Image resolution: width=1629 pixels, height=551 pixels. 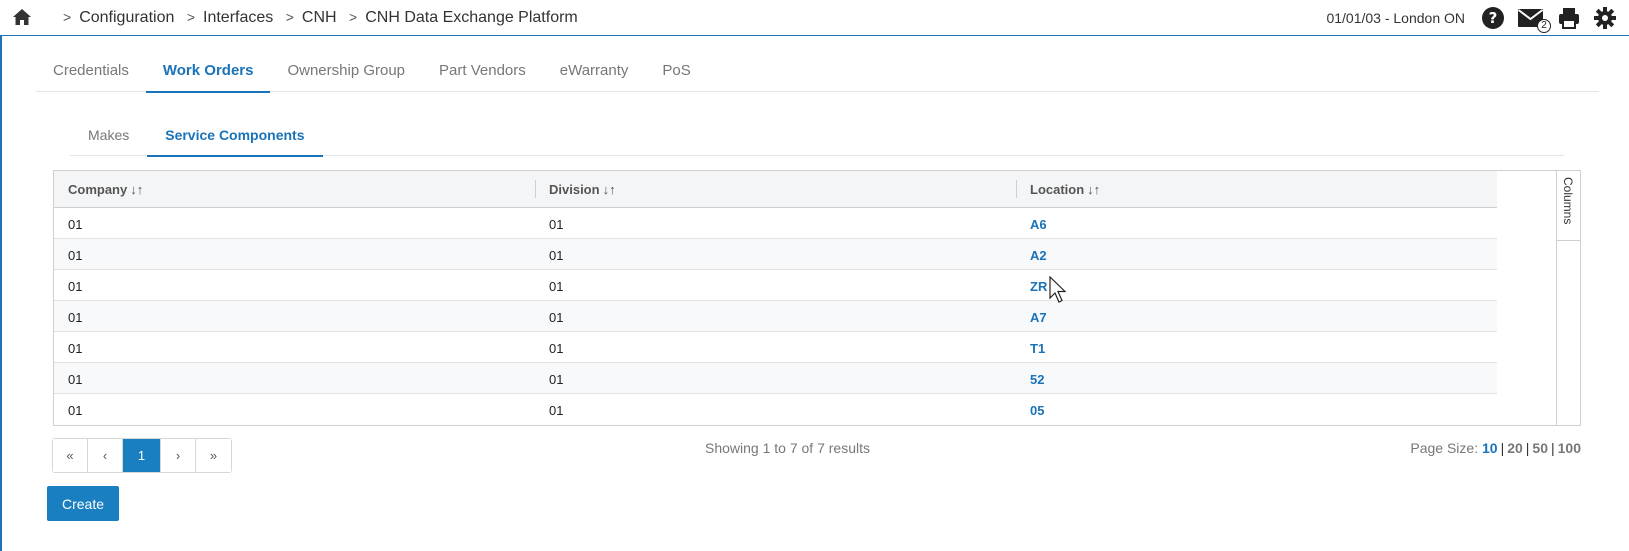 What do you see at coordinates (235, 137) in the screenshot?
I see `subtab-service-components: Service Components` at bounding box center [235, 137].